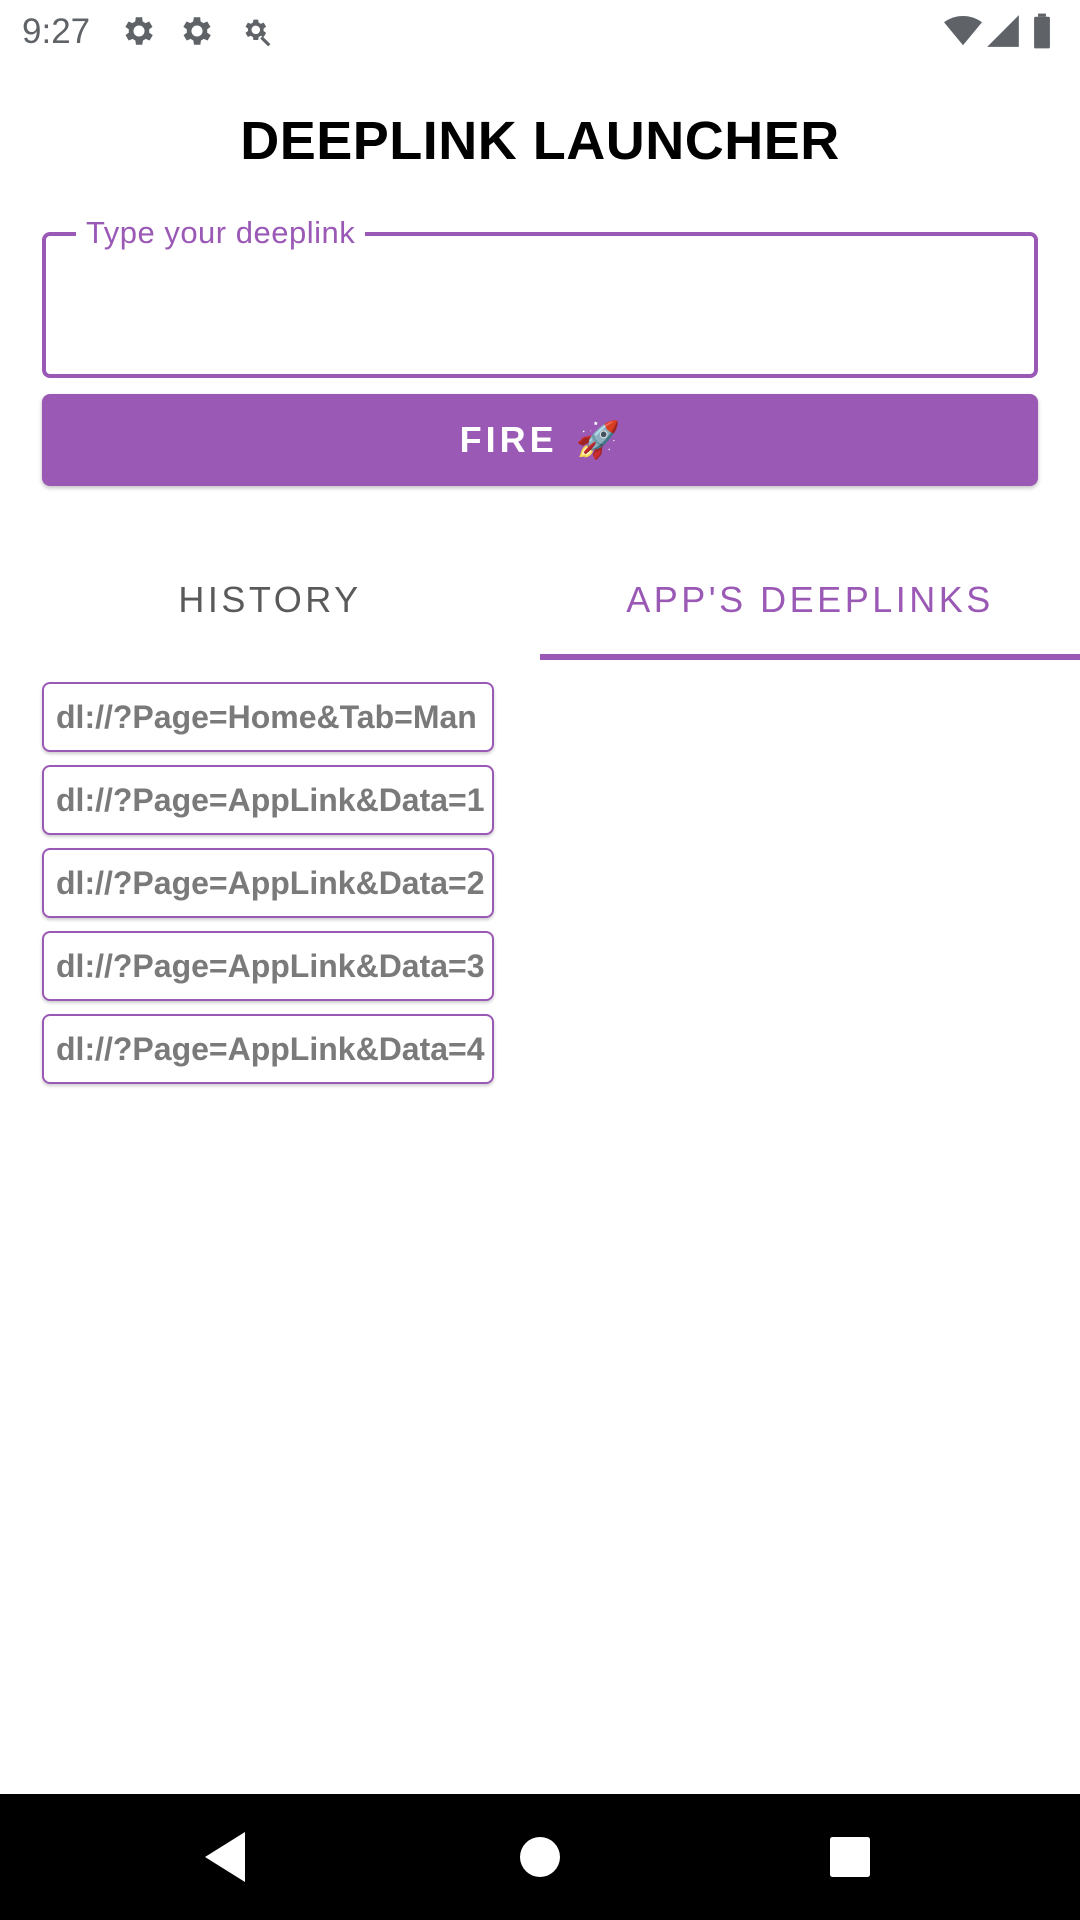 The image size is (1080, 1920). I want to click on tab-indicator, so click(810, 657).